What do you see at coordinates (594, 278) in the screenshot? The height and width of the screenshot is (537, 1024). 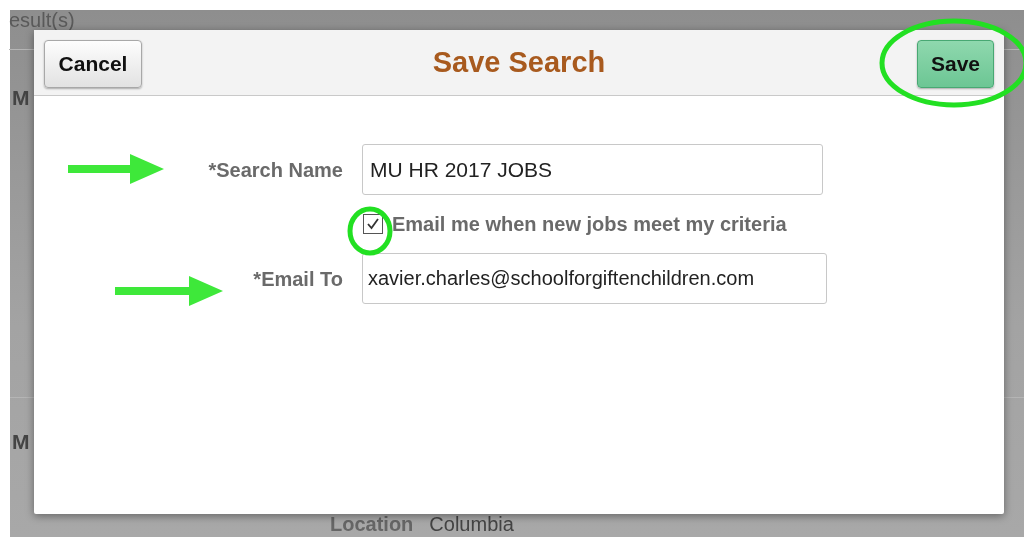 I see `email-to-field: xavier.charles@schoolforgiftenchildren.com` at bounding box center [594, 278].